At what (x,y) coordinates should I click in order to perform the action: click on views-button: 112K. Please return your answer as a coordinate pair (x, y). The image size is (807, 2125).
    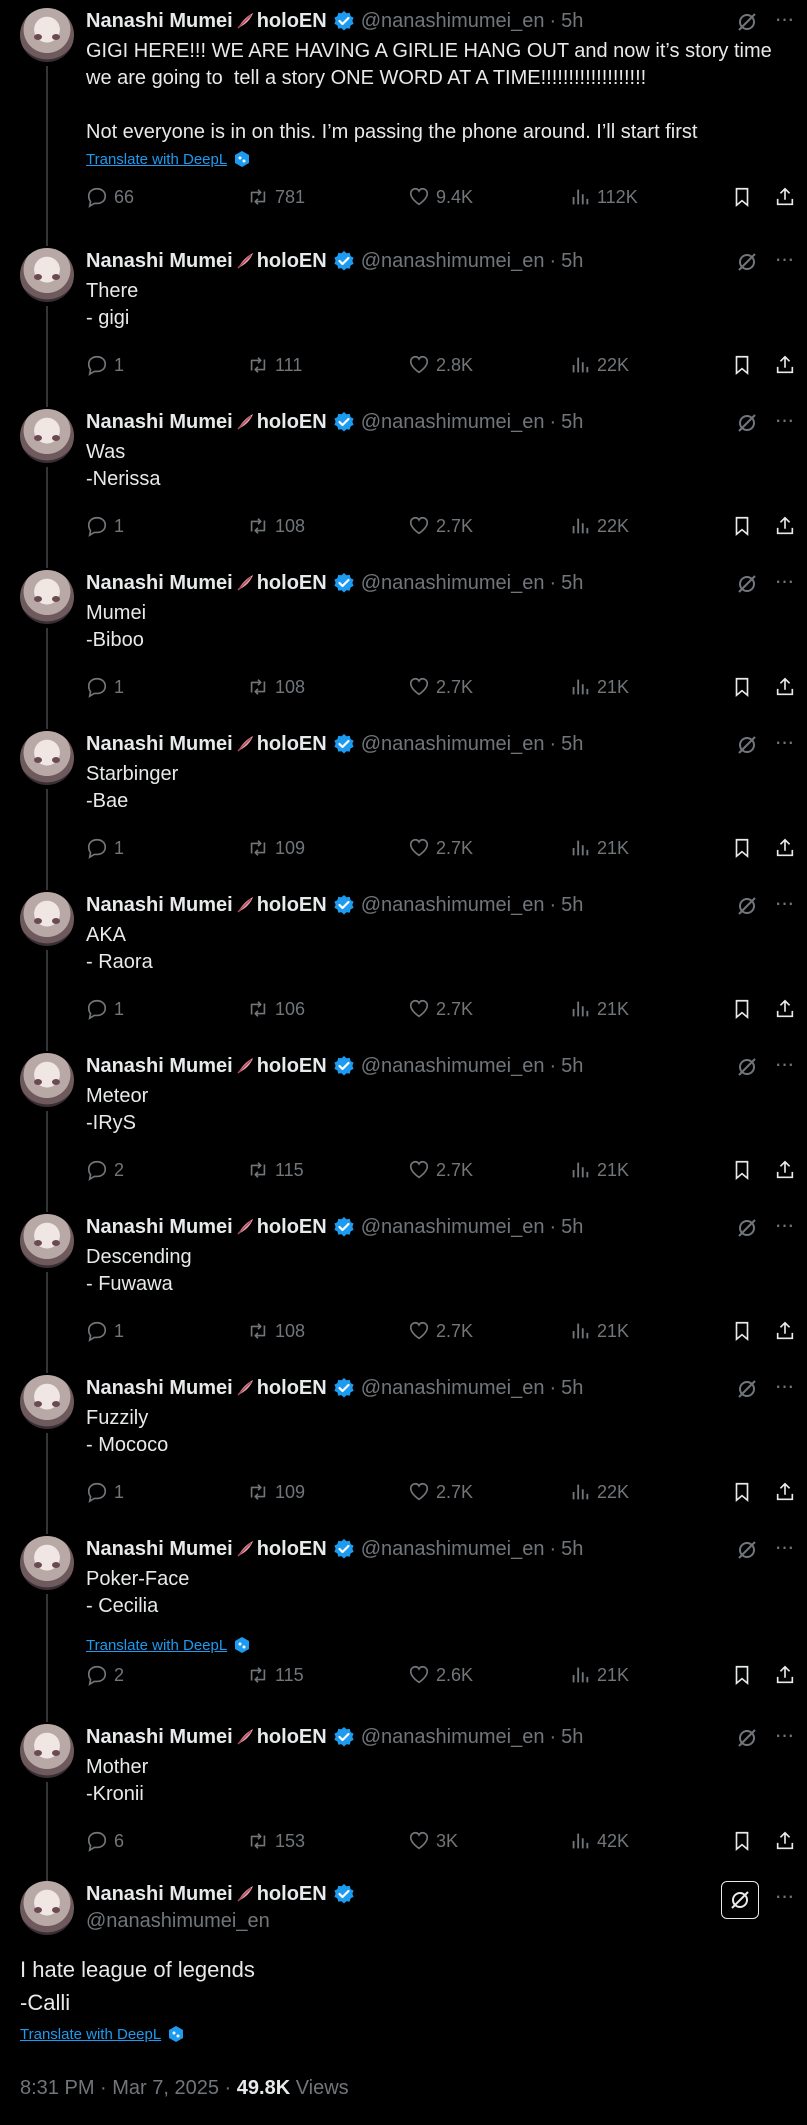
    Looking at the image, I should click on (603, 197).